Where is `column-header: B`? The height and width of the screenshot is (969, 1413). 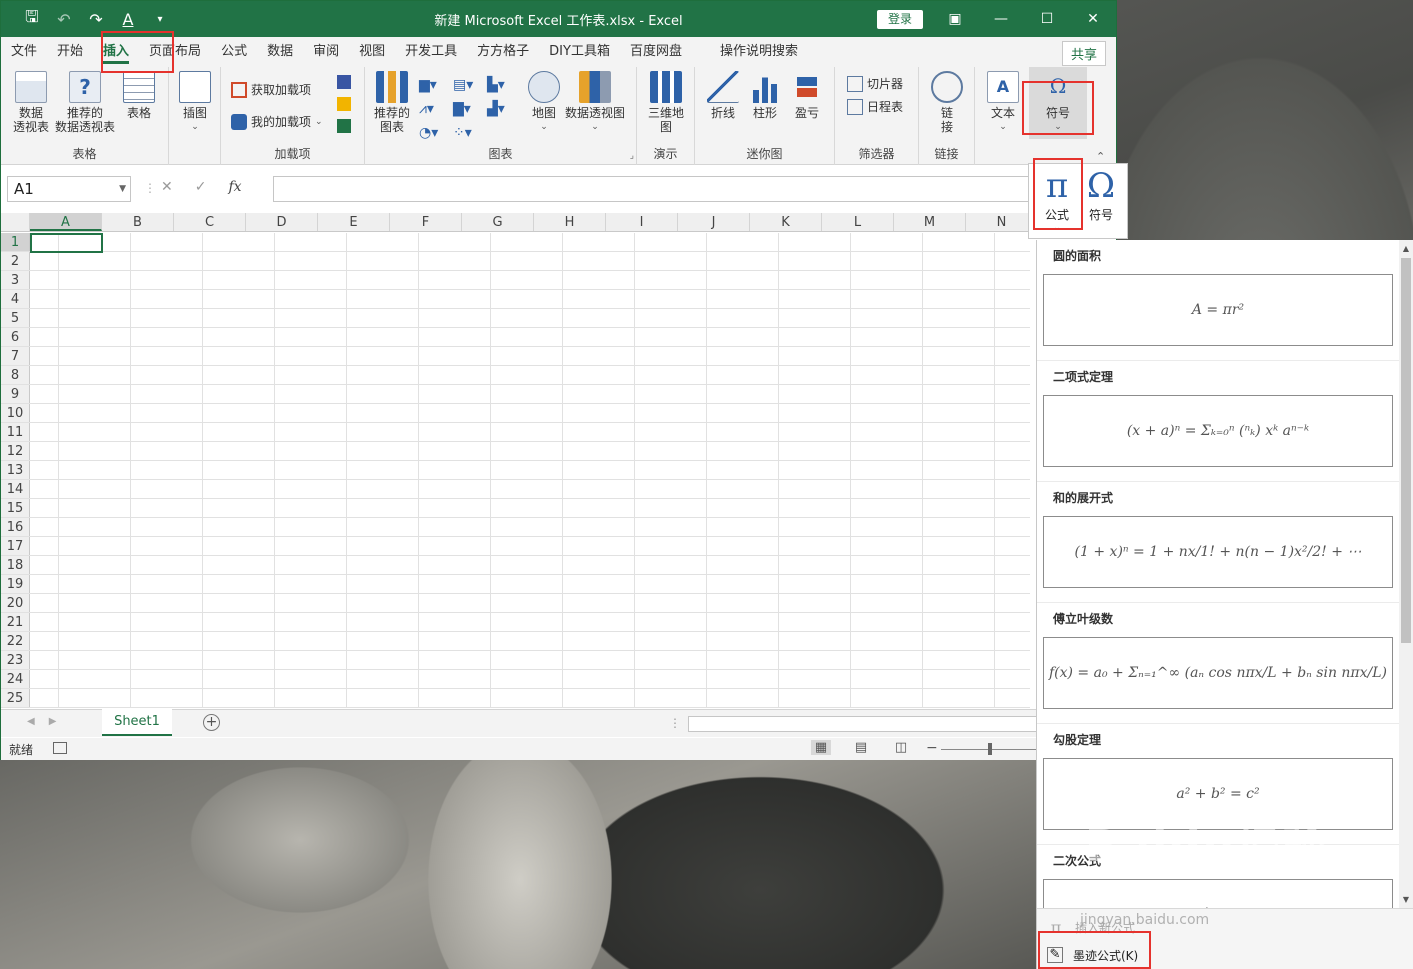
column-header: B is located at coordinates (138, 222).